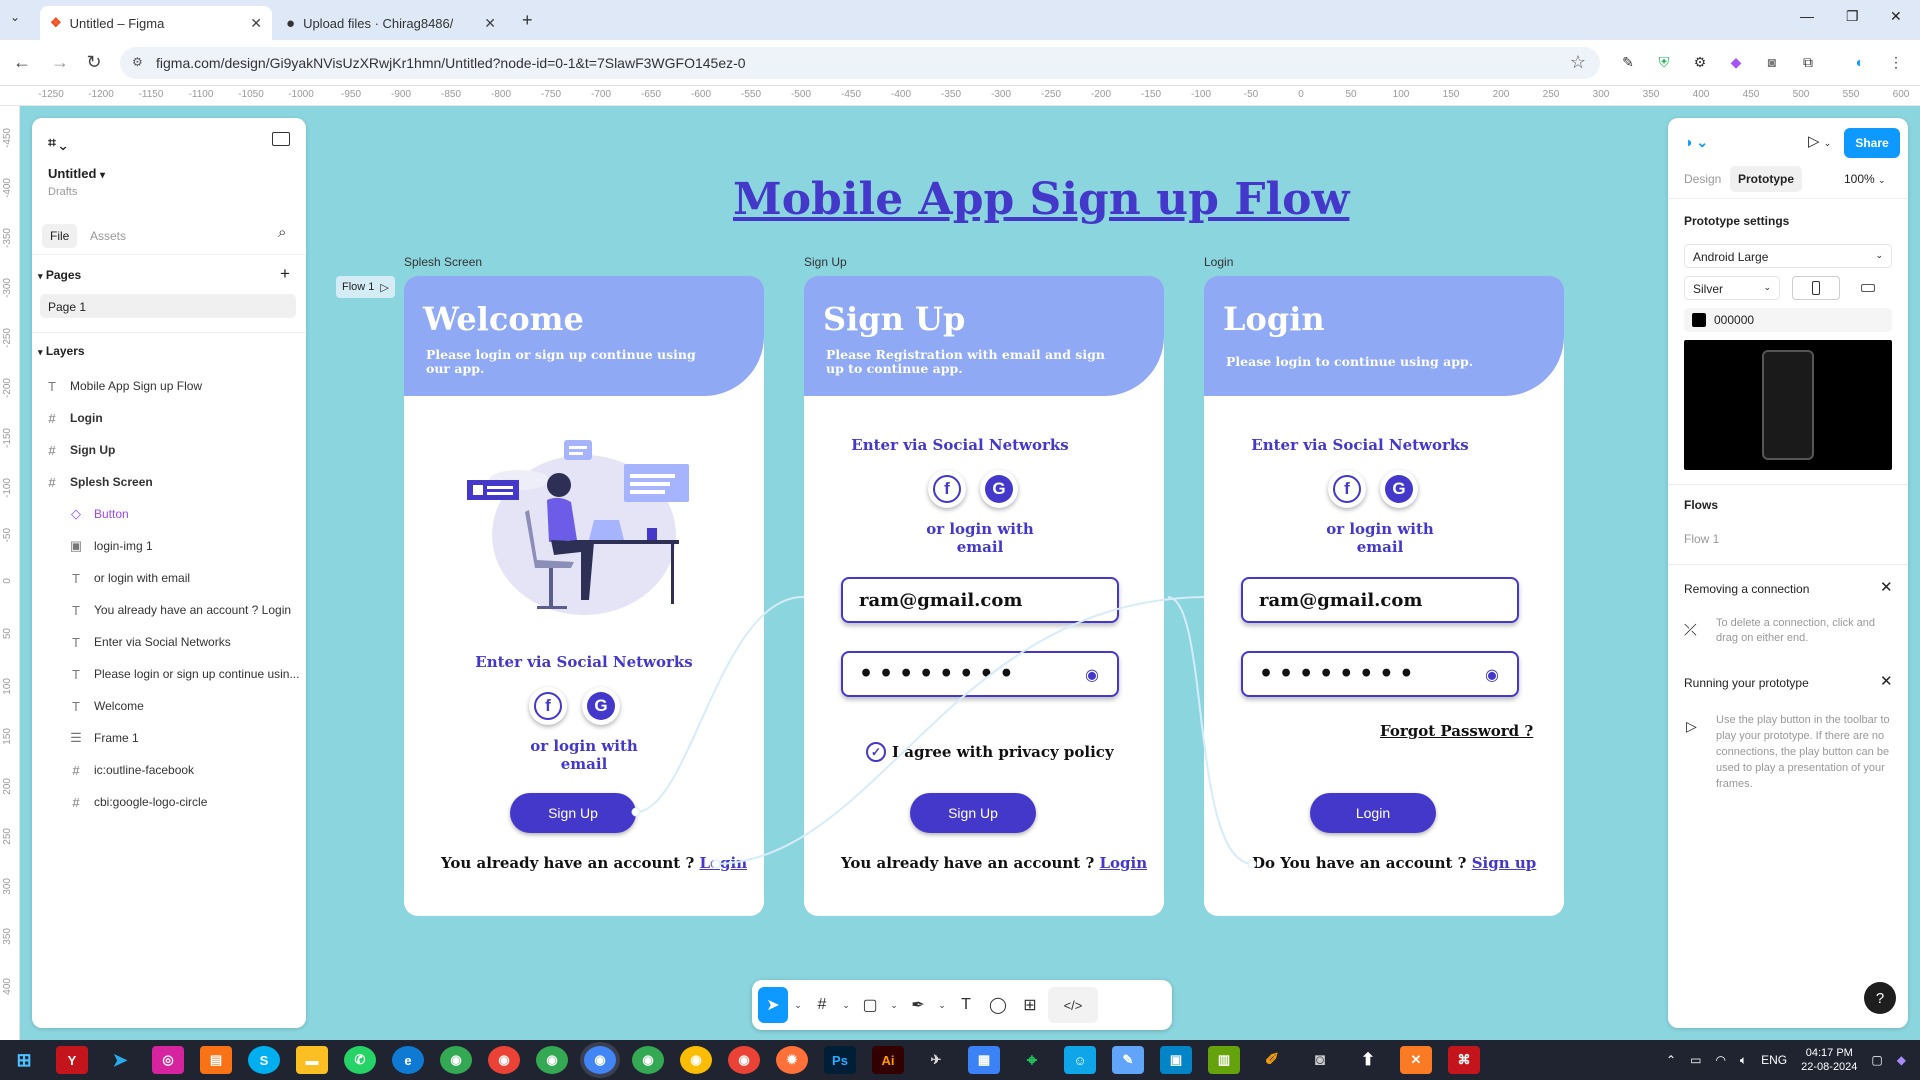 Image resolution: width=1920 pixels, height=1080 pixels. I want to click on add-page-icon: +, so click(285, 274).